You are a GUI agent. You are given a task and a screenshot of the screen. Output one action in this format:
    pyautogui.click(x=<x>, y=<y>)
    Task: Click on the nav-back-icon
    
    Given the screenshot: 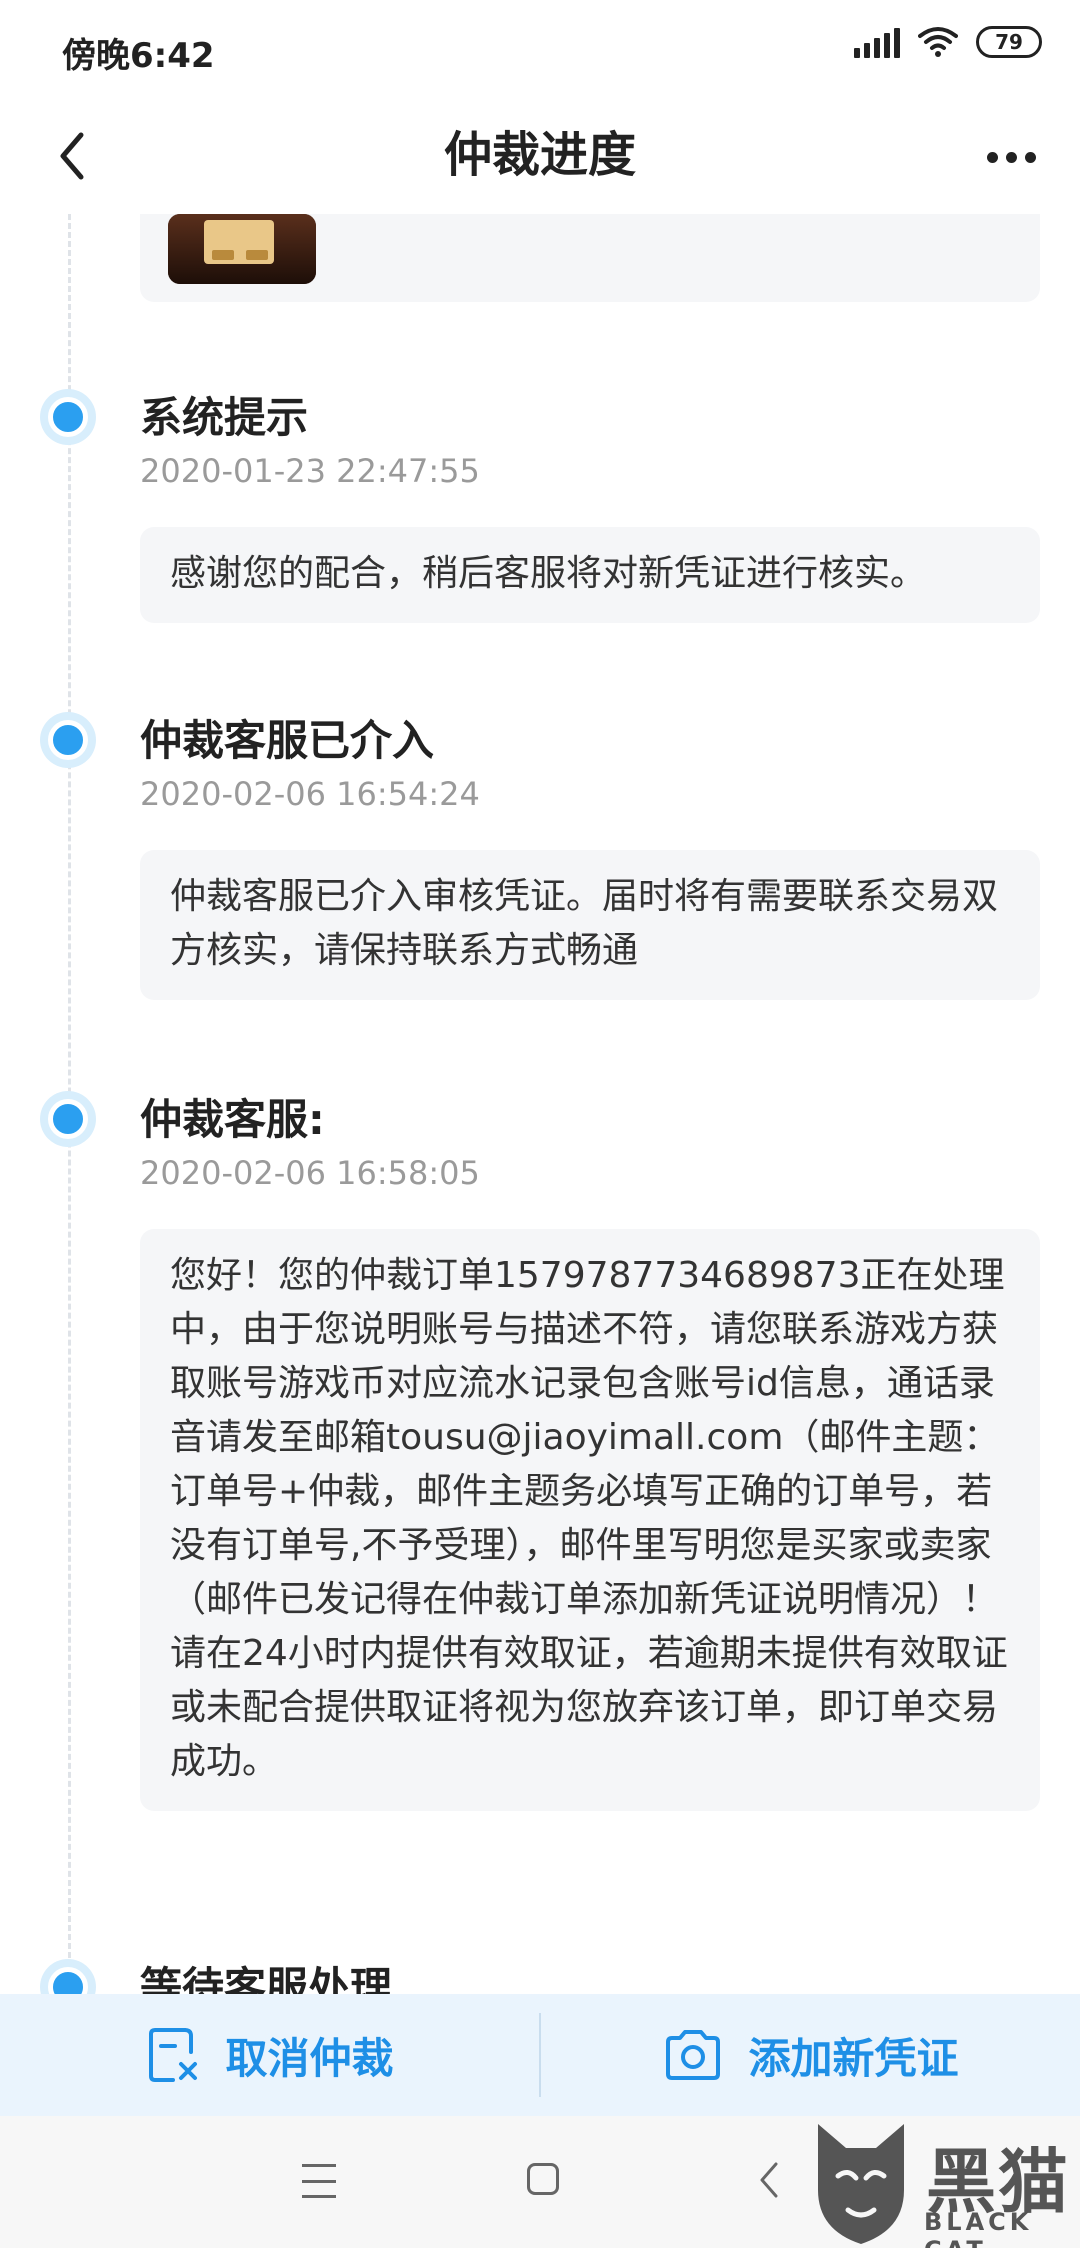 What is the action you would take?
    pyautogui.click(x=768, y=2182)
    